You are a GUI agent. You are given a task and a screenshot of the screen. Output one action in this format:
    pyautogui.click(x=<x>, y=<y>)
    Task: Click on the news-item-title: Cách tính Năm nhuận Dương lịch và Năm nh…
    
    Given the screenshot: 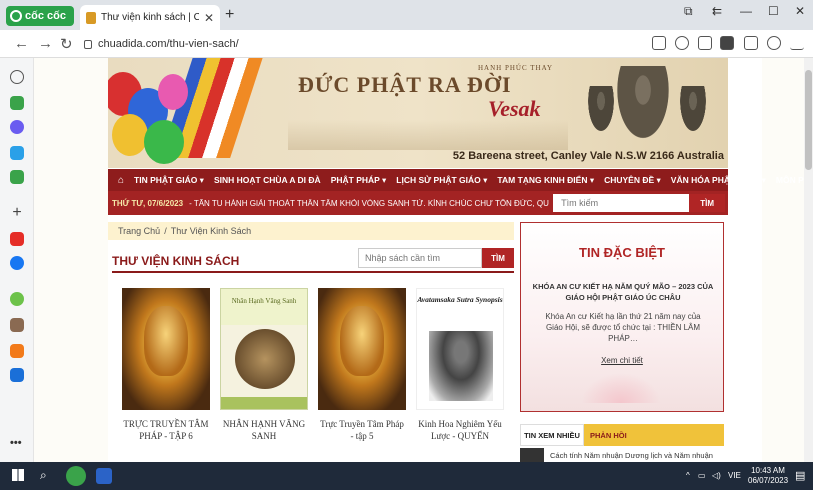 What is the action you would take?
    pyautogui.click(x=631, y=455)
    